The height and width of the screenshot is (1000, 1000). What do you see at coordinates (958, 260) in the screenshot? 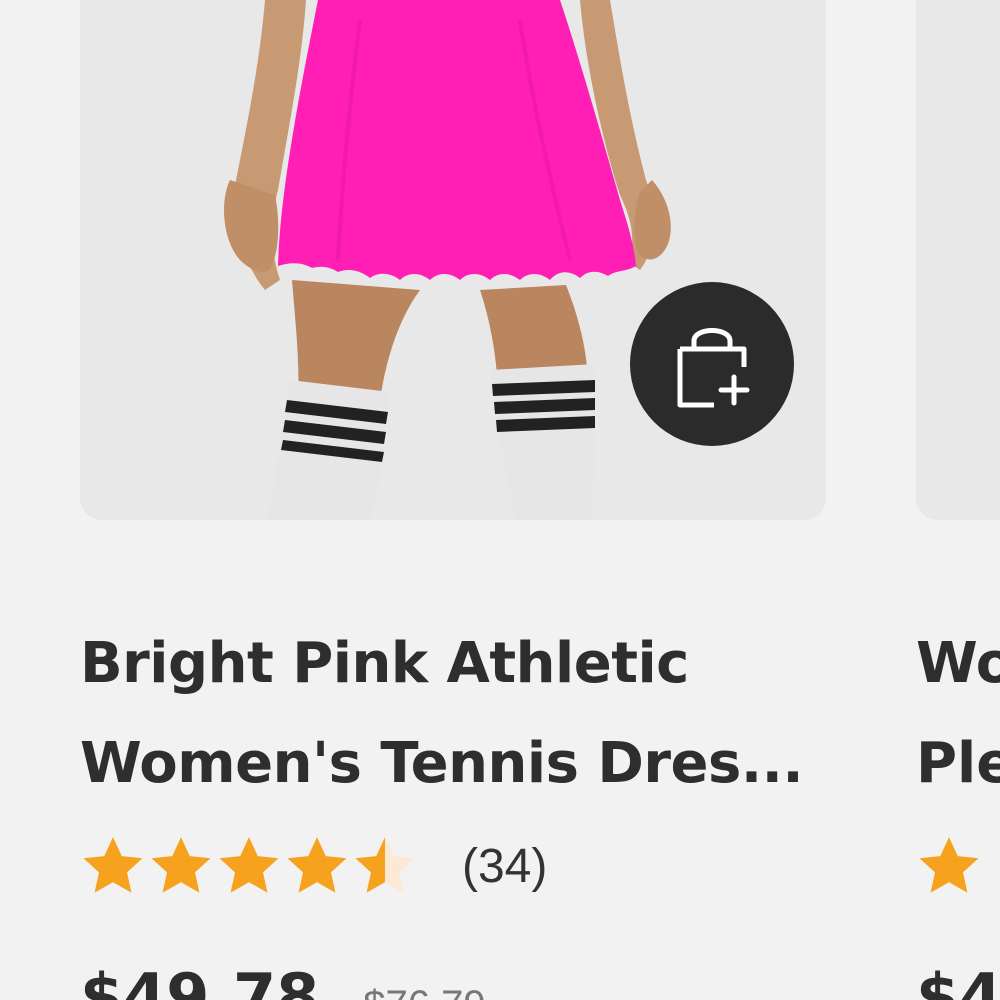
I see `product-image-container` at bounding box center [958, 260].